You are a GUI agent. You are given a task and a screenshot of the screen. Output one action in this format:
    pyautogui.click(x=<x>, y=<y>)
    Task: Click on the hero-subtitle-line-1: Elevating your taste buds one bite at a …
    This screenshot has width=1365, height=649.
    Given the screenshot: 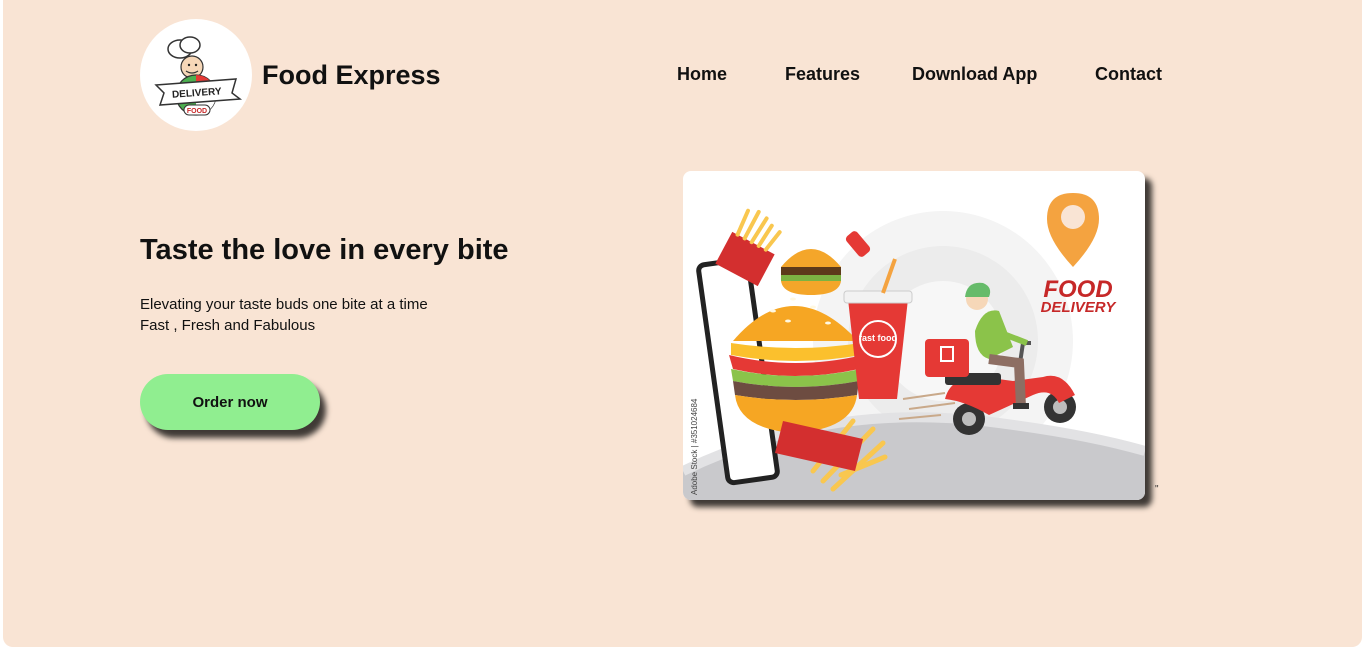 What is the action you would take?
    pyautogui.click(x=284, y=304)
    